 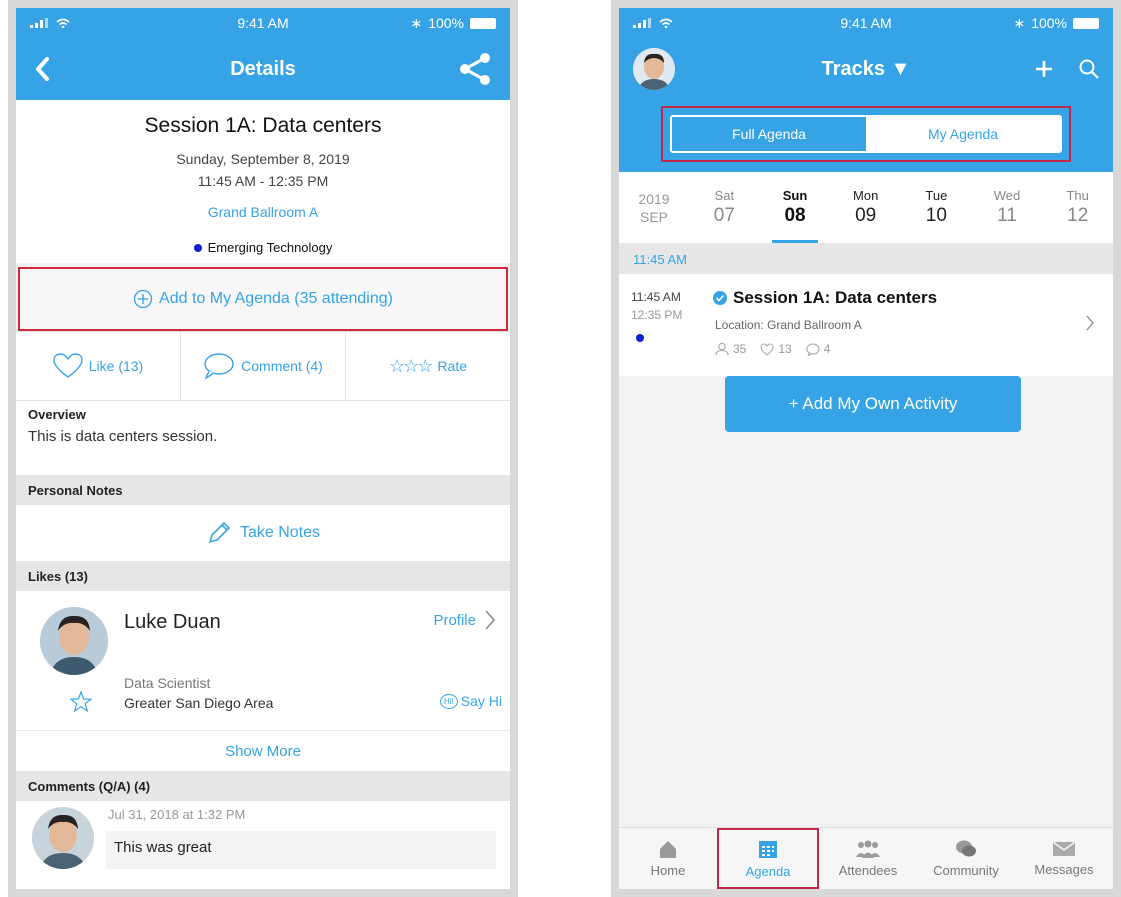 What do you see at coordinates (263, 786) in the screenshot?
I see `comments-header: Comments (Q/A) (4)` at bounding box center [263, 786].